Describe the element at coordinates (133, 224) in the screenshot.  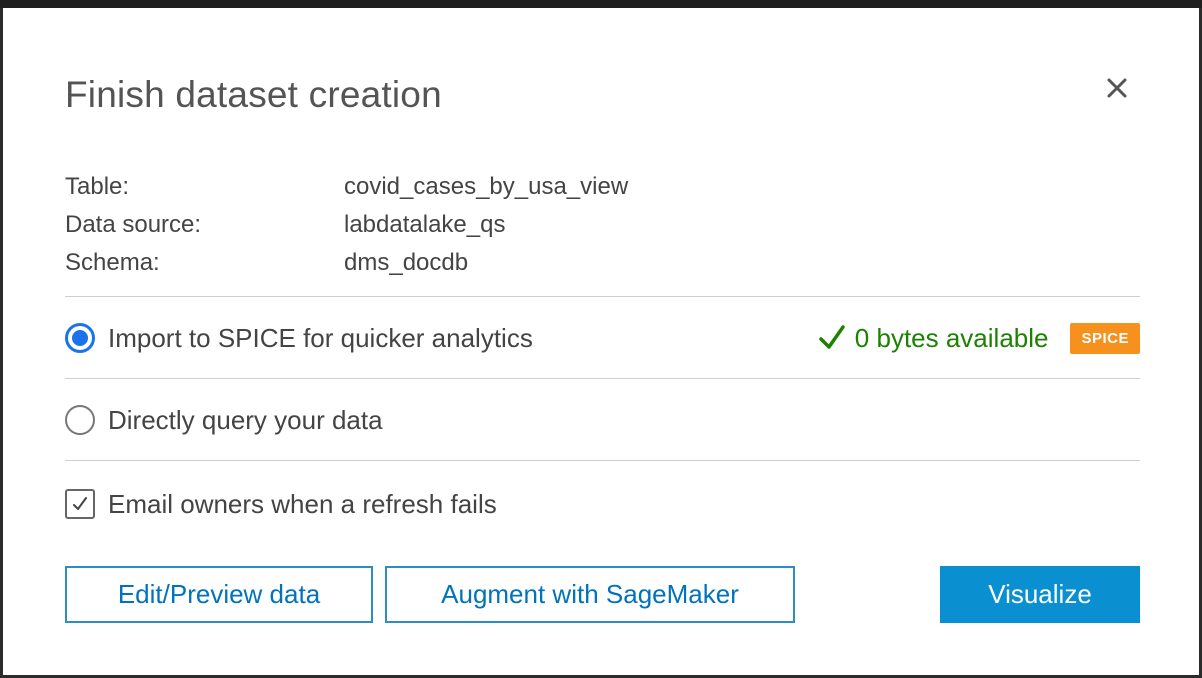
I see `info-label: Data source:` at that location.